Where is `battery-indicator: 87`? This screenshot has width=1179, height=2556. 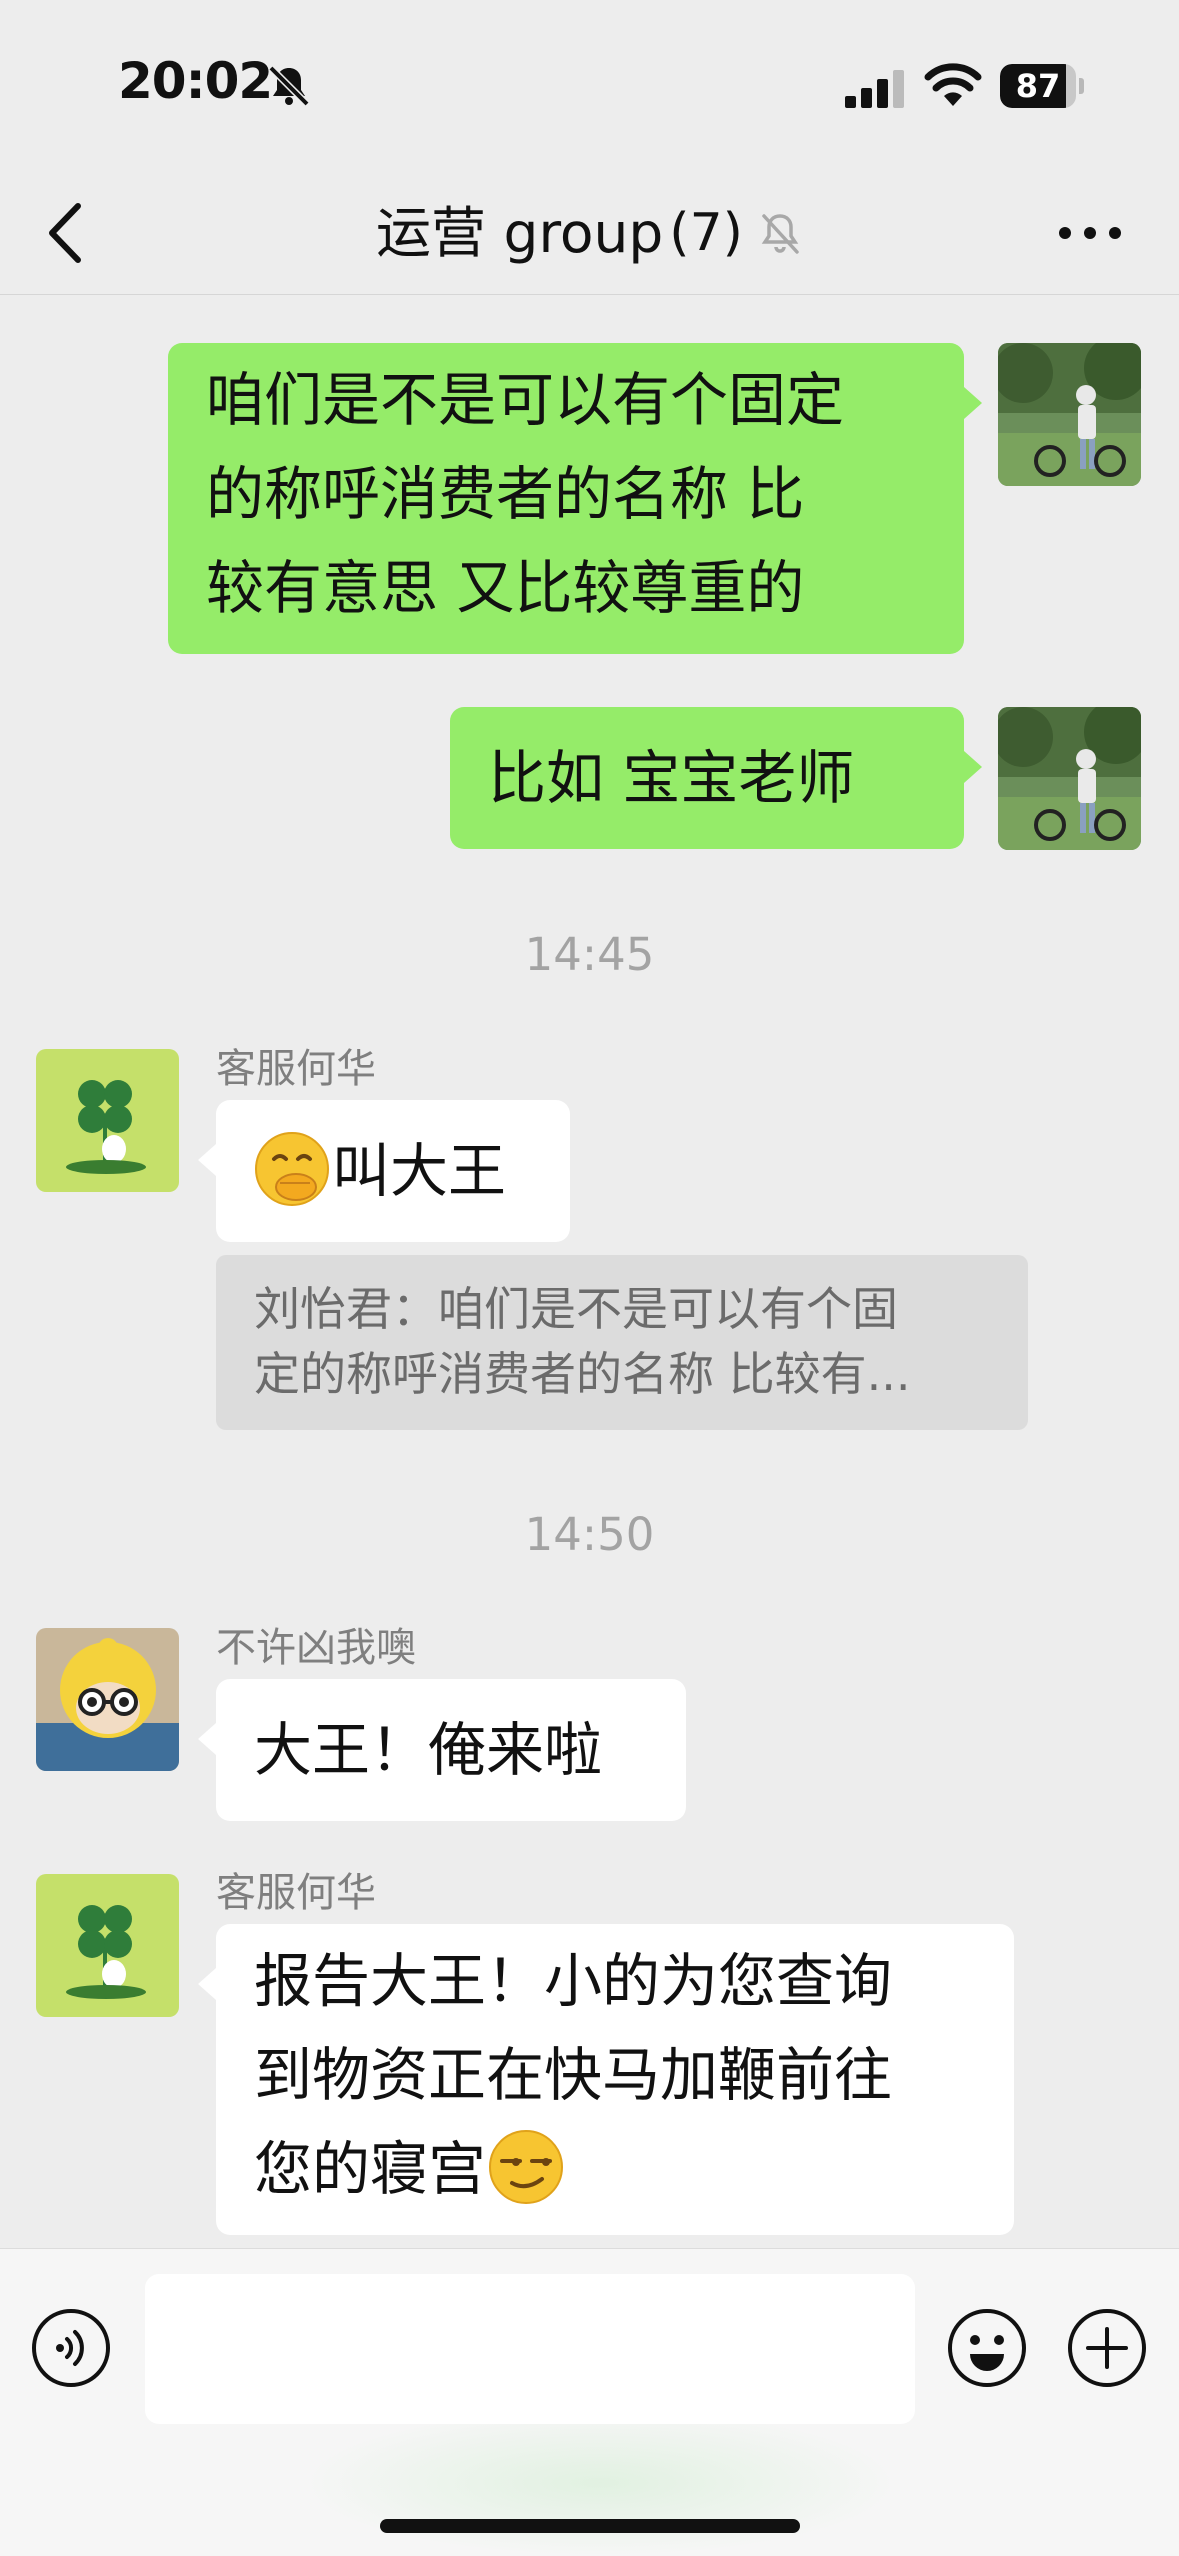
battery-indicator: 87 is located at coordinates (1042, 86).